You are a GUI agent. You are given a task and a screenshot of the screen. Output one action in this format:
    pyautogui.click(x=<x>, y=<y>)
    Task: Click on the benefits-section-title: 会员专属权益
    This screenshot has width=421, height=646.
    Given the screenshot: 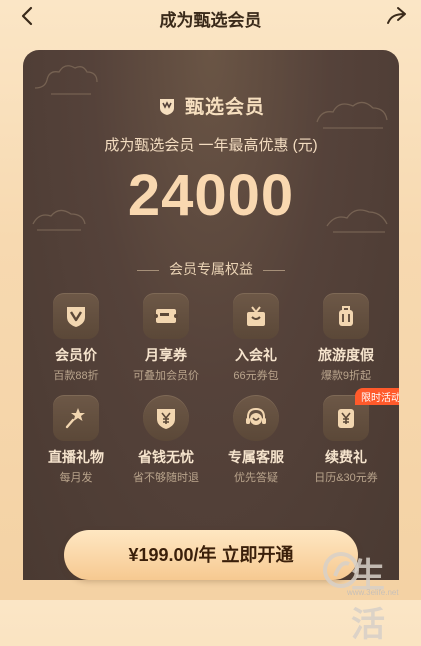 What is the action you would take?
    pyautogui.click(x=211, y=269)
    